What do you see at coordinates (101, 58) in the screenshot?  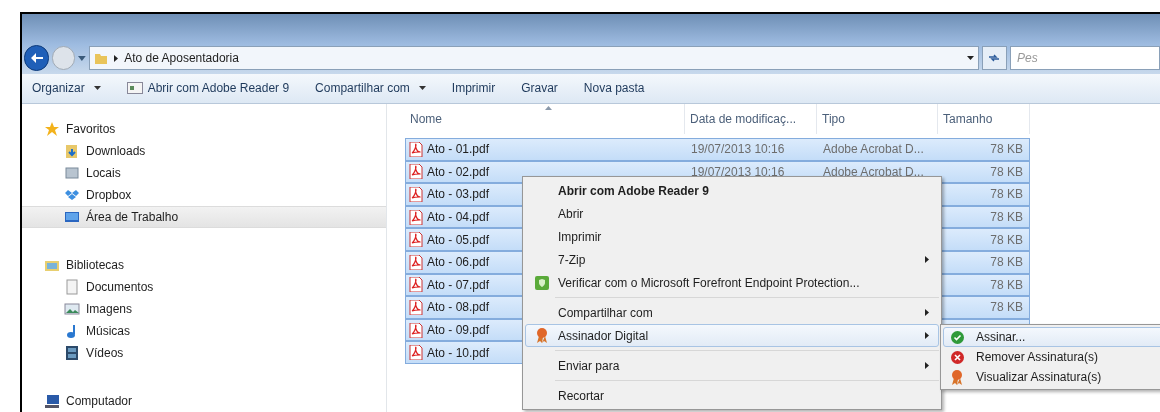 I see `folder-icon` at bounding box center [101, 58].